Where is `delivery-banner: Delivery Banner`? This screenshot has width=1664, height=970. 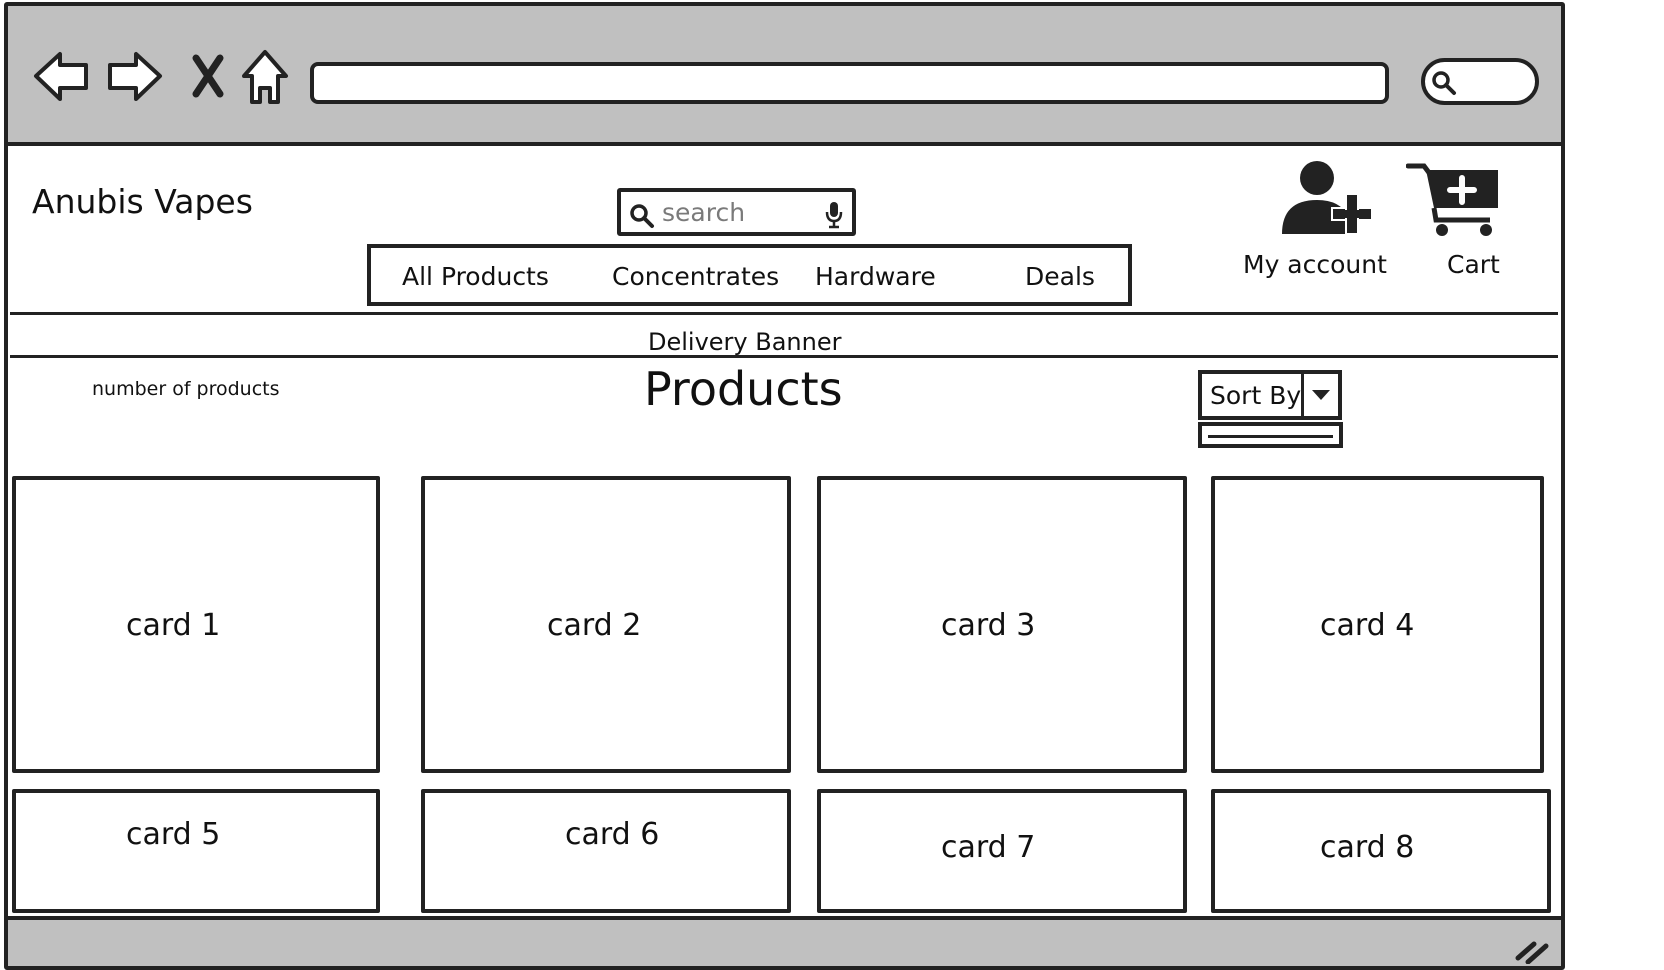
delivery-banner: Delivery Banner is located at coordinates (745, 342).